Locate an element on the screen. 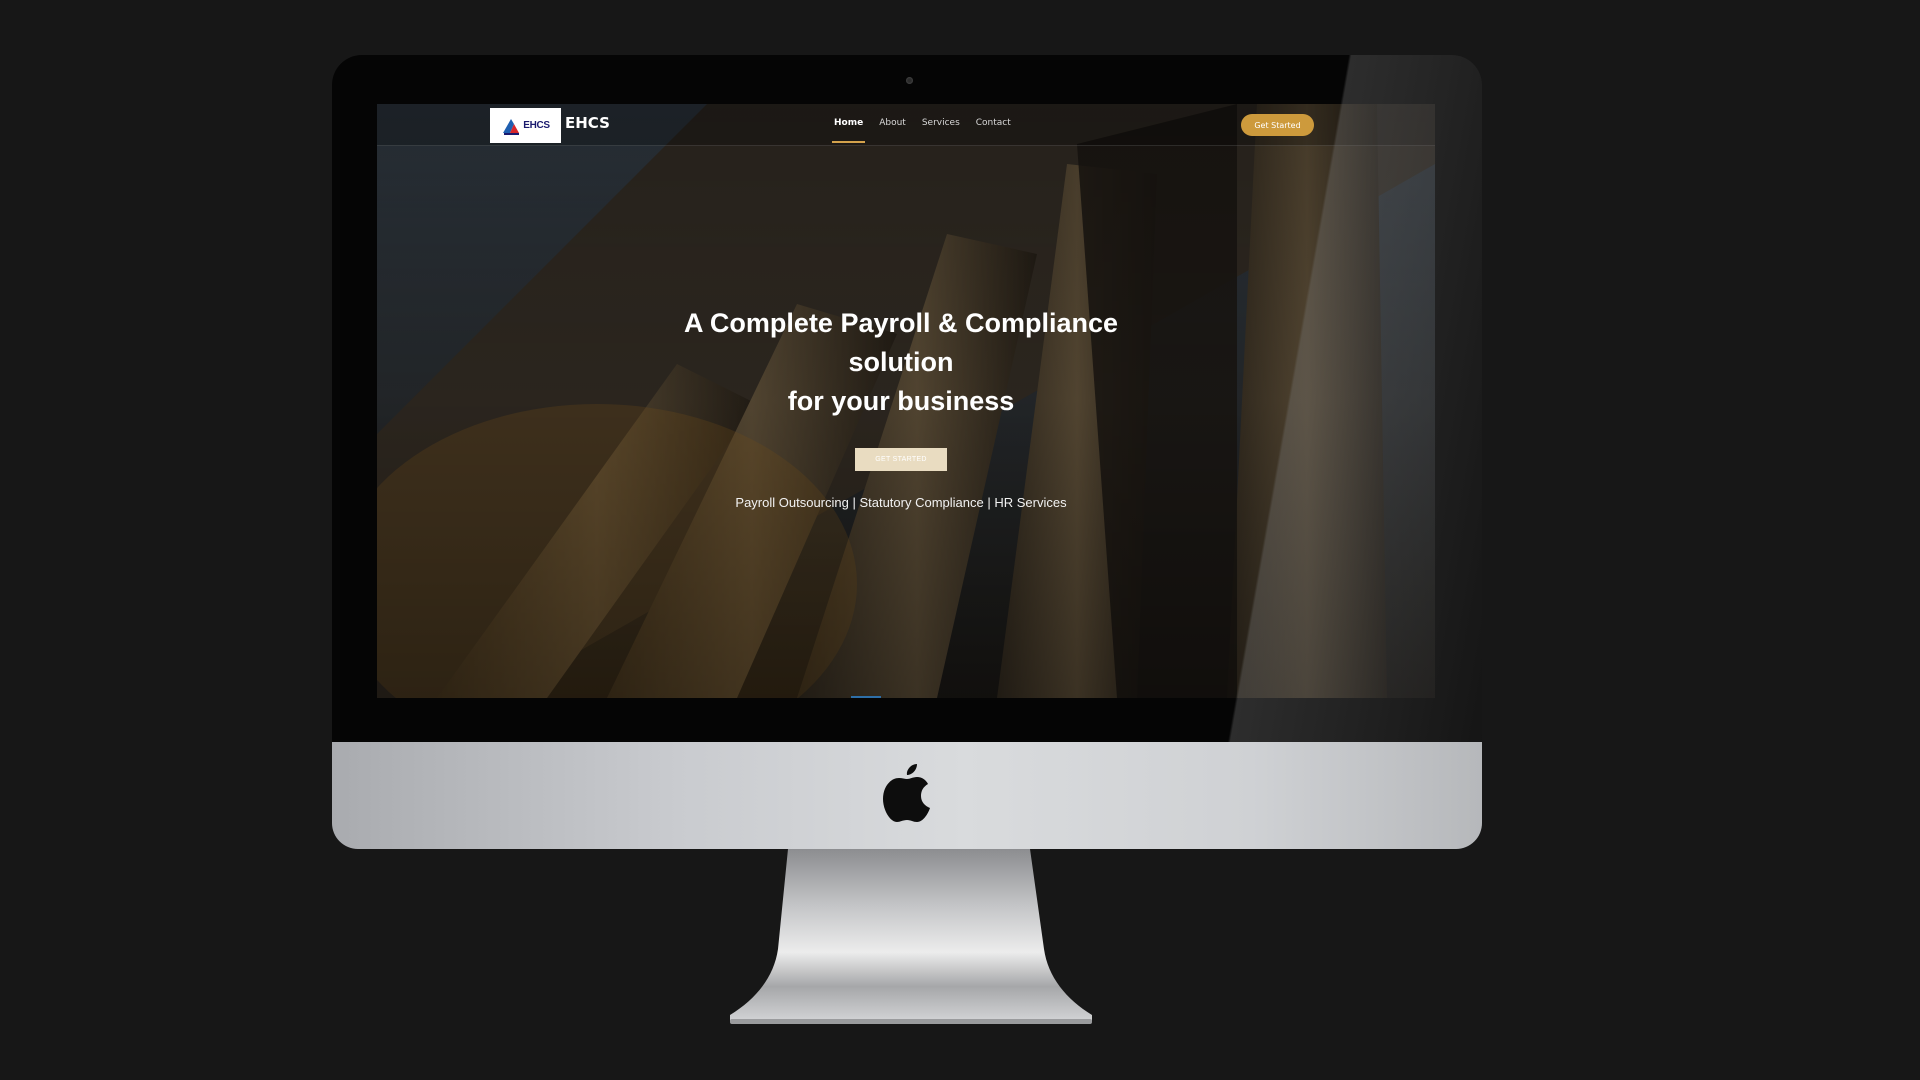 The width and height of the screenshot is (1920, 1080). imac-stand is located at coordinates (911, 936).